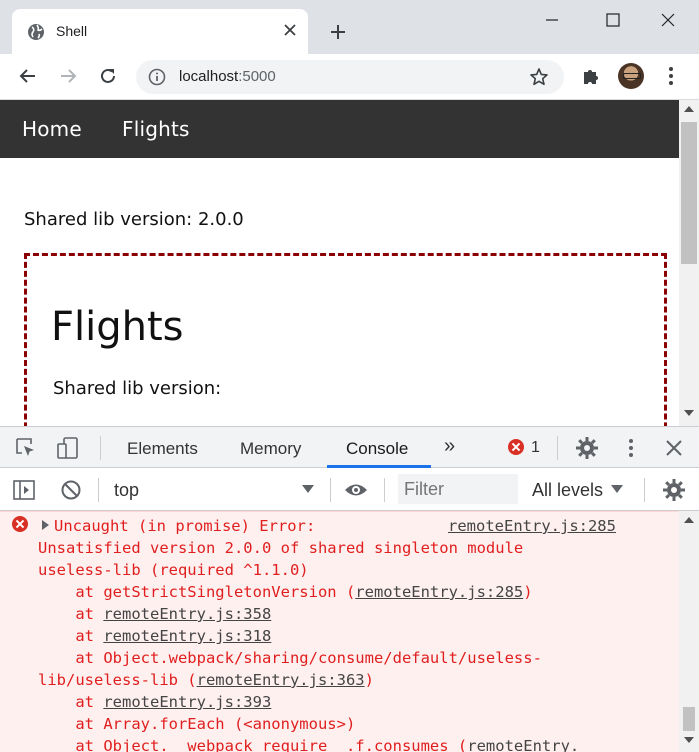 The image size is (699, 752). I want to click on close-devtools-icon, so click(674, 448).